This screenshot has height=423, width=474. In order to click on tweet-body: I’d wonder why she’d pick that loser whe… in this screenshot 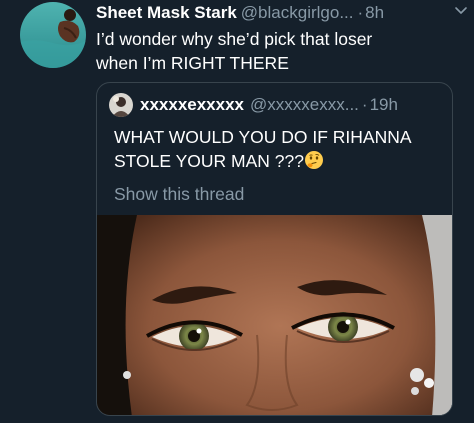, I will do `click(276, 51)`.